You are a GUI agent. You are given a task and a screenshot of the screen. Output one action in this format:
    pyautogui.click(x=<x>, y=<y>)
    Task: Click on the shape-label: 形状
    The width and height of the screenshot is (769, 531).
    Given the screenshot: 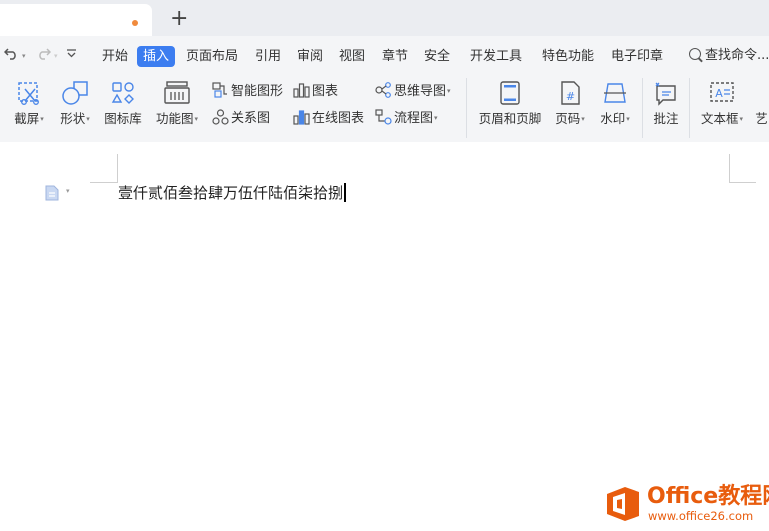 What is the action you would take?
    pyautogui.click(x=73, y=118)
    